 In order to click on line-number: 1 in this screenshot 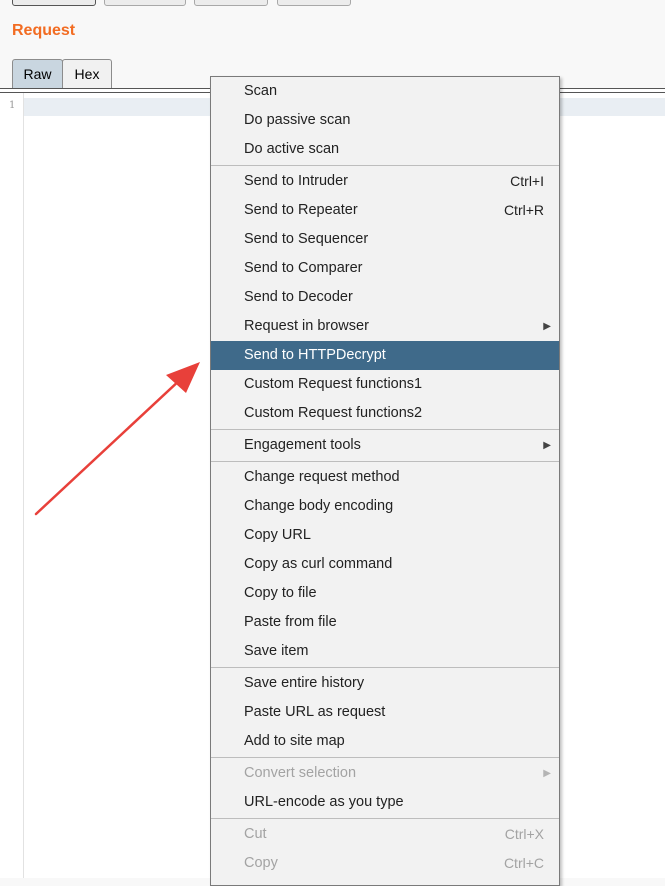, I will do `click(12, 105)`.